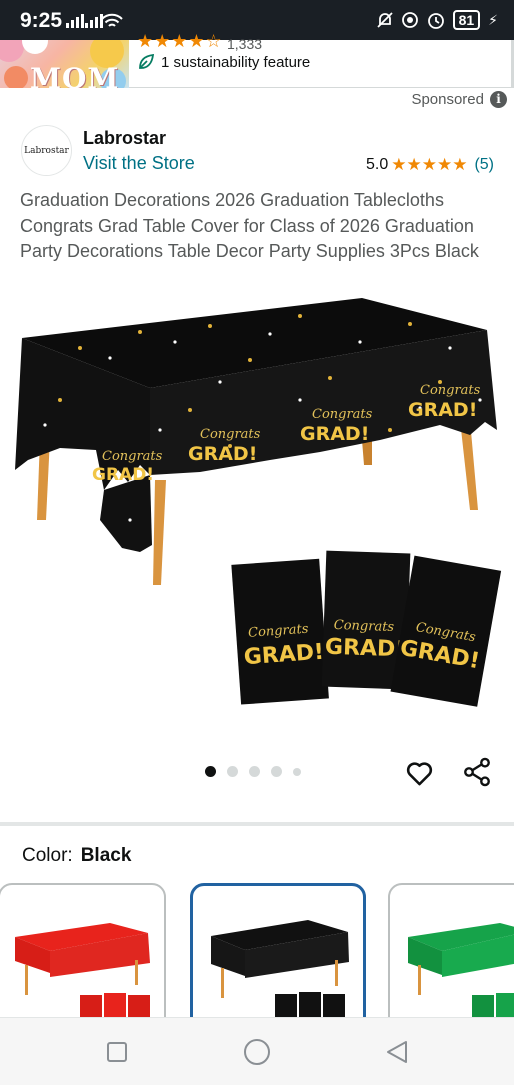 Image resolution: width=514 pixels, height=1085 pixels. What do you see at coordinates (409, 20) in the screenshot?
I see `alarm-icon` at bounding box center [409, 20].